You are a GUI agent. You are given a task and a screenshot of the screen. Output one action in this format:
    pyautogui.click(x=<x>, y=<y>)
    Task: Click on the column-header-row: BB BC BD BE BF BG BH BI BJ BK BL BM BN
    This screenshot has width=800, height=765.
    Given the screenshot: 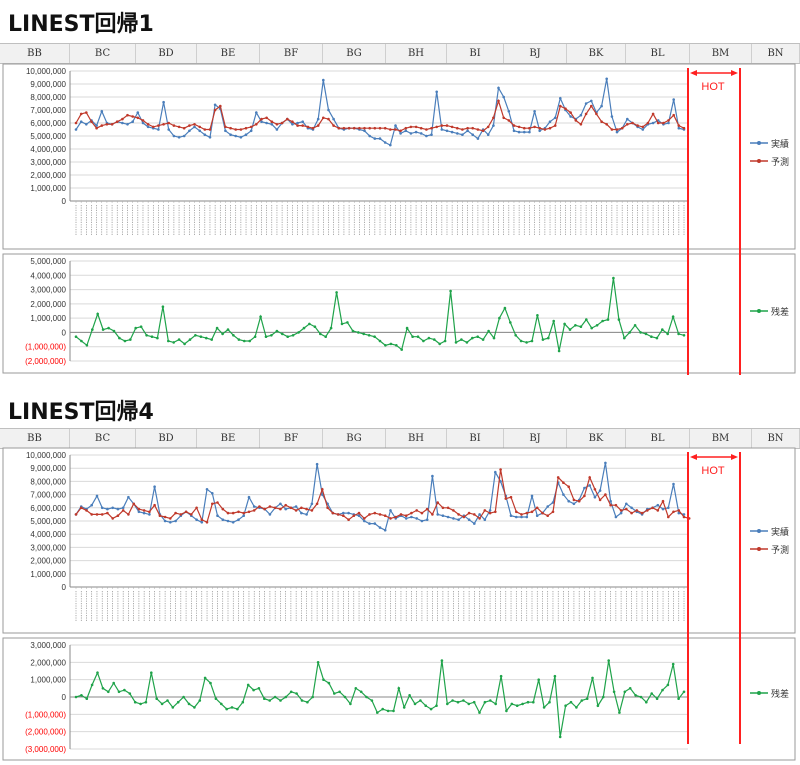 What is the action you would take?
    pyautogui.click(x=400, y=53)
    